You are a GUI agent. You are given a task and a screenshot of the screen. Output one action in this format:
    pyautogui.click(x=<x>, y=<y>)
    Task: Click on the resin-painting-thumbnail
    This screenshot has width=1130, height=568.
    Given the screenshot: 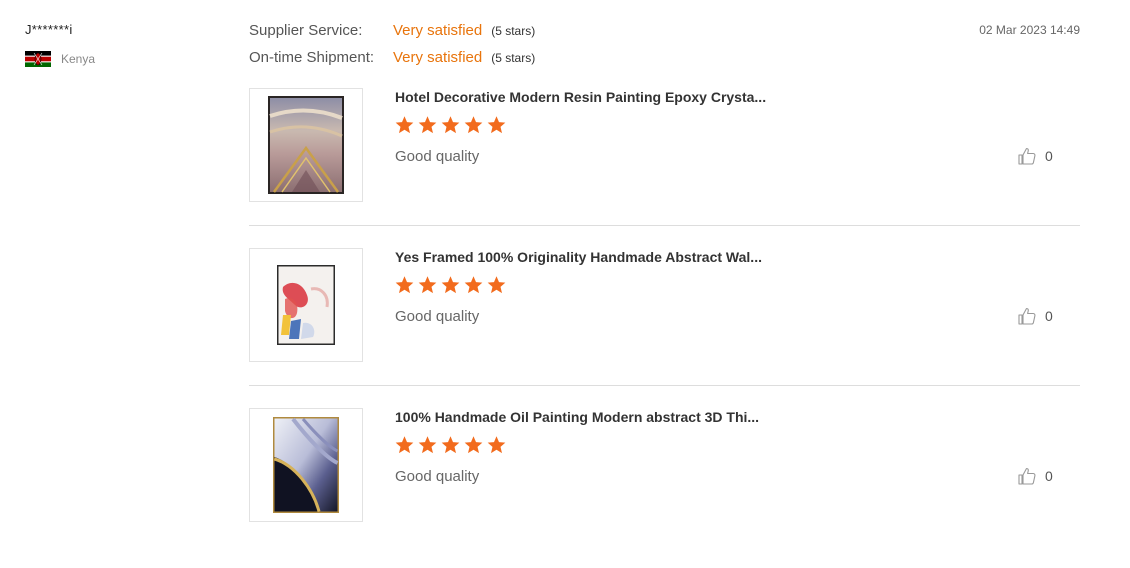 What is the action you would take?
    pyautogui.click(x=306, y=145)
    